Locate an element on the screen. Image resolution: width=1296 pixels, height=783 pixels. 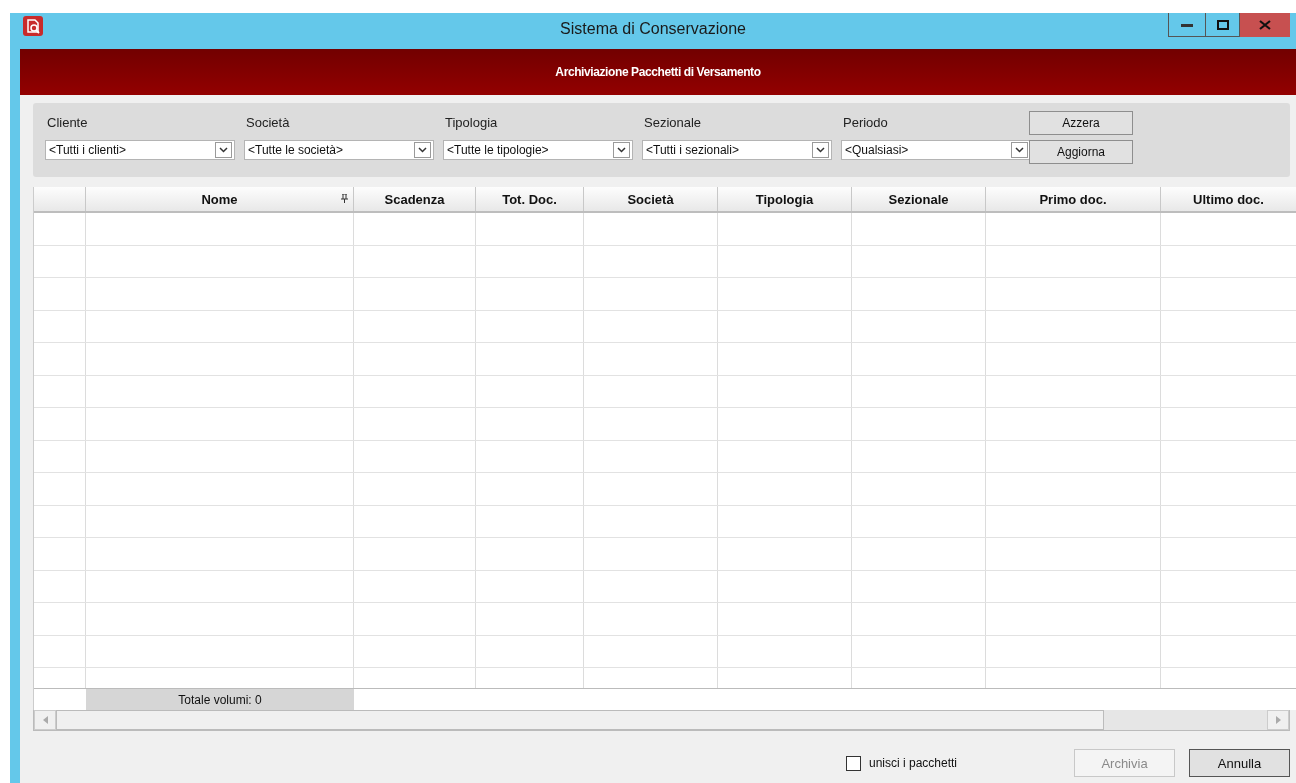
filter-label: Cliente is located at coordinates (67, 122).